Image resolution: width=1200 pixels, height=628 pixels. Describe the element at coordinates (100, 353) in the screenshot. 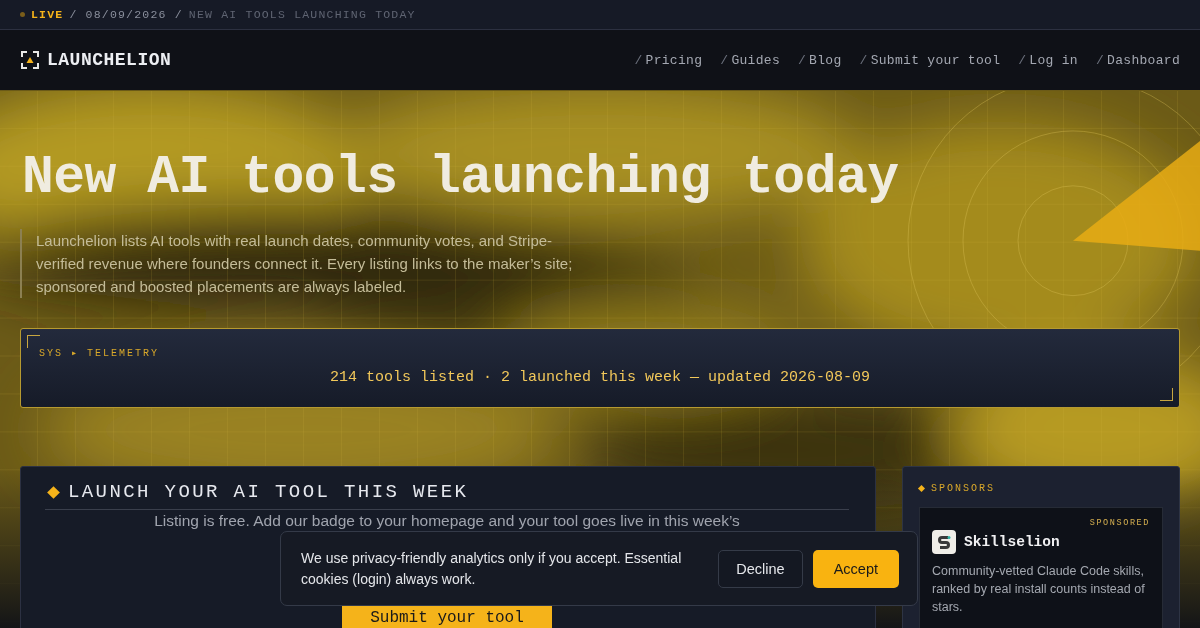

I see `telemetry-label: SYS ▸ TELEMETRY` at that location.